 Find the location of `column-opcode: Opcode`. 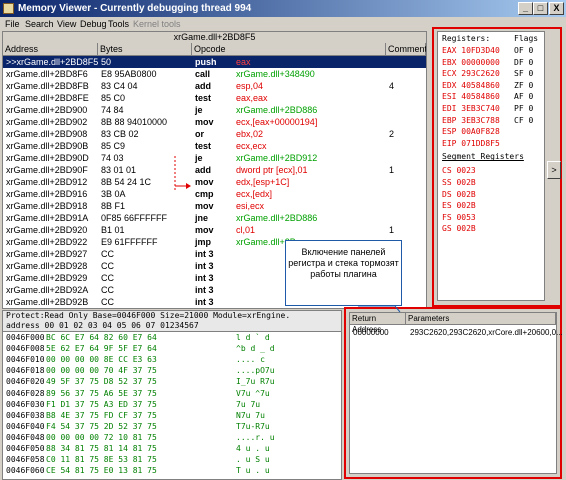

column-opcode: Opcode is located at coordinates (289, 49).